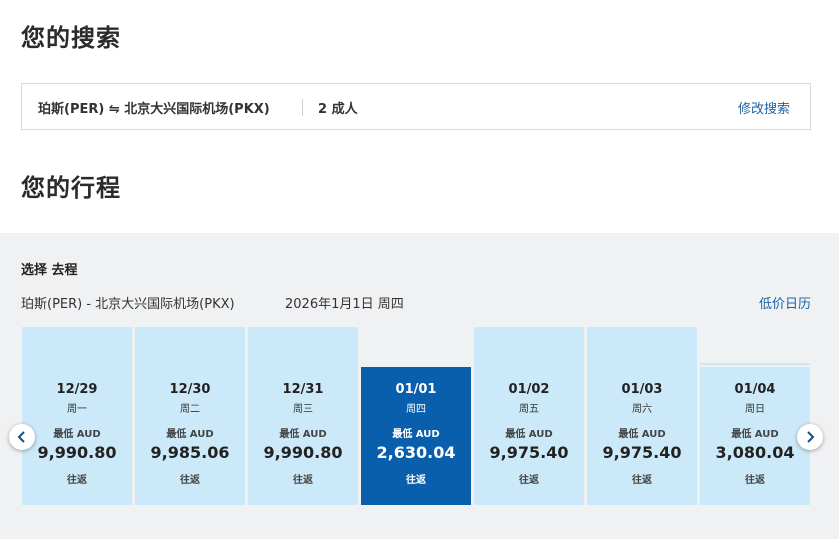 The image size is (839, 539). Describe the element at coordinates (344, 304) in the screenshot. I see `trip-date: 2026年1月1日 周四` at that location.